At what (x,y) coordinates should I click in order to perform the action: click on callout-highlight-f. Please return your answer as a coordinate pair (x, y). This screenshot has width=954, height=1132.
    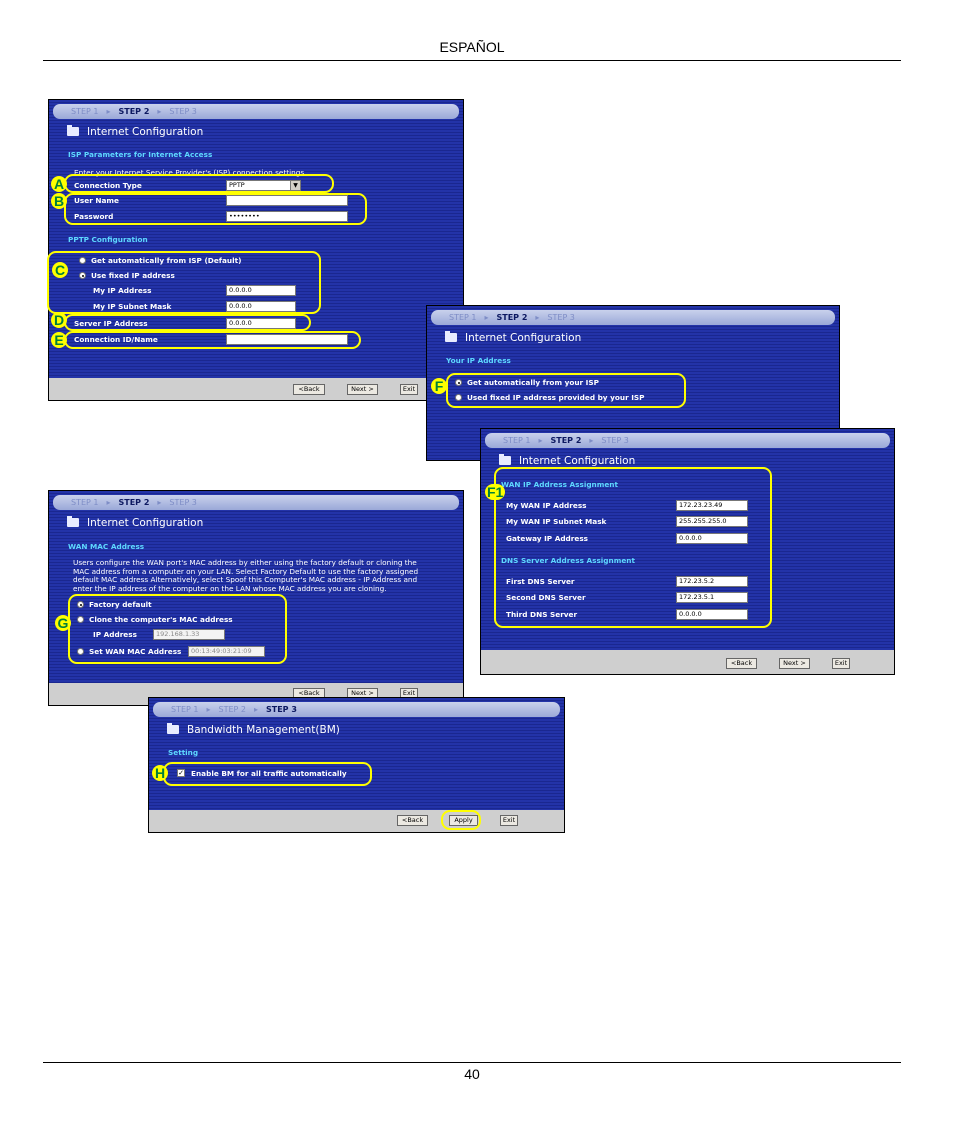
    Looking at the image, I should click on (566, 390).